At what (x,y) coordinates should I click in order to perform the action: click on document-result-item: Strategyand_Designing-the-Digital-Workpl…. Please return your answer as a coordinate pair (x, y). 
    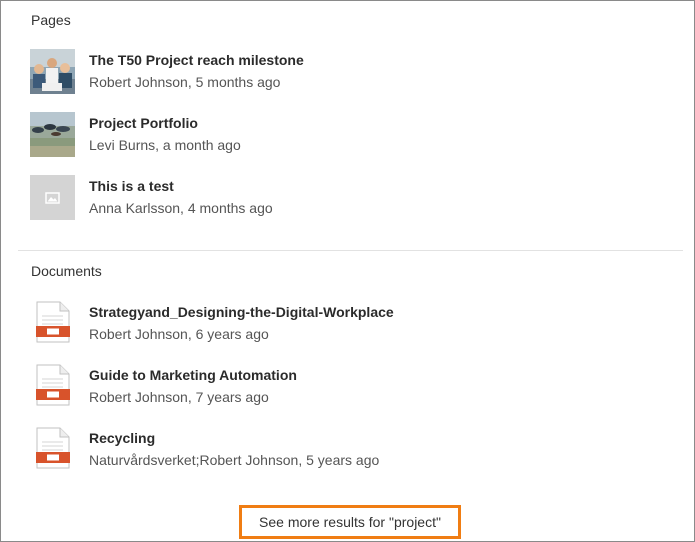
    Looking at the image, I should click on (350, 324).